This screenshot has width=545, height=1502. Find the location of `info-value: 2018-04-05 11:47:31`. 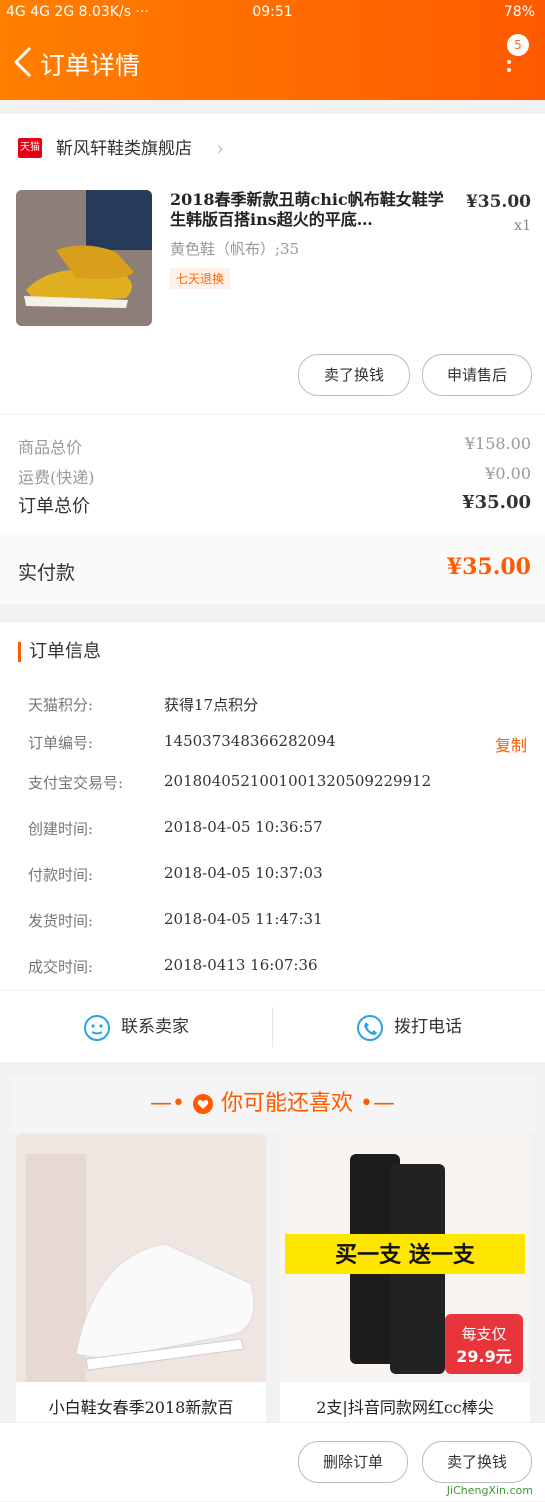

info-value: 2018-04-05 11:47:31 is located at coordinates (243, 919).